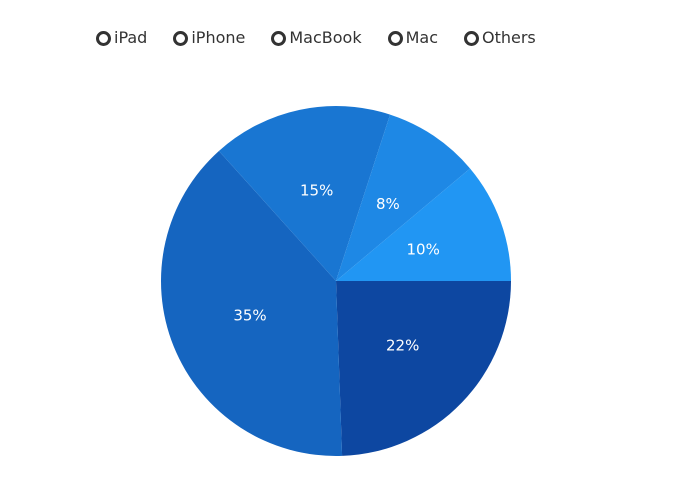 The image size is (673, 480). What do you see at coordinates (402, 345) in the screenshot?
I see `data-label-ipad: 22%` at bounding box center [402, 345].